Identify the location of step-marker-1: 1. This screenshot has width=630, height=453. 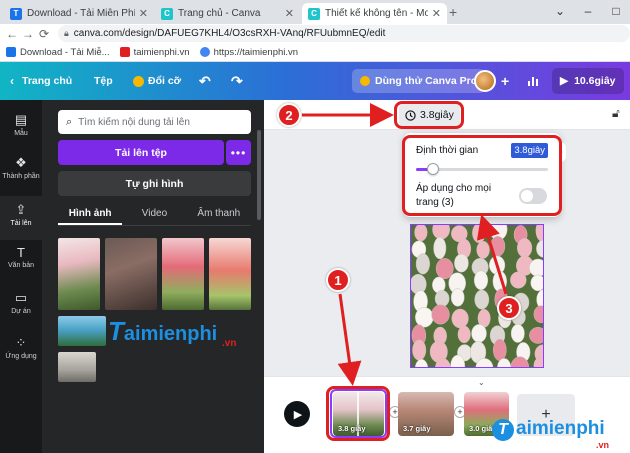
(338, 280).